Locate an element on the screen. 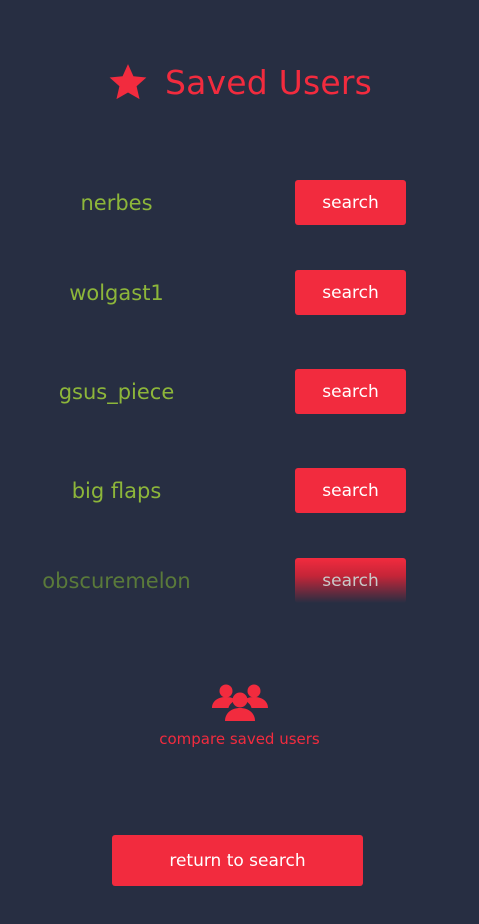 The image size is (479, 924). username: wolgast1 is located at coordinates (116, 293).